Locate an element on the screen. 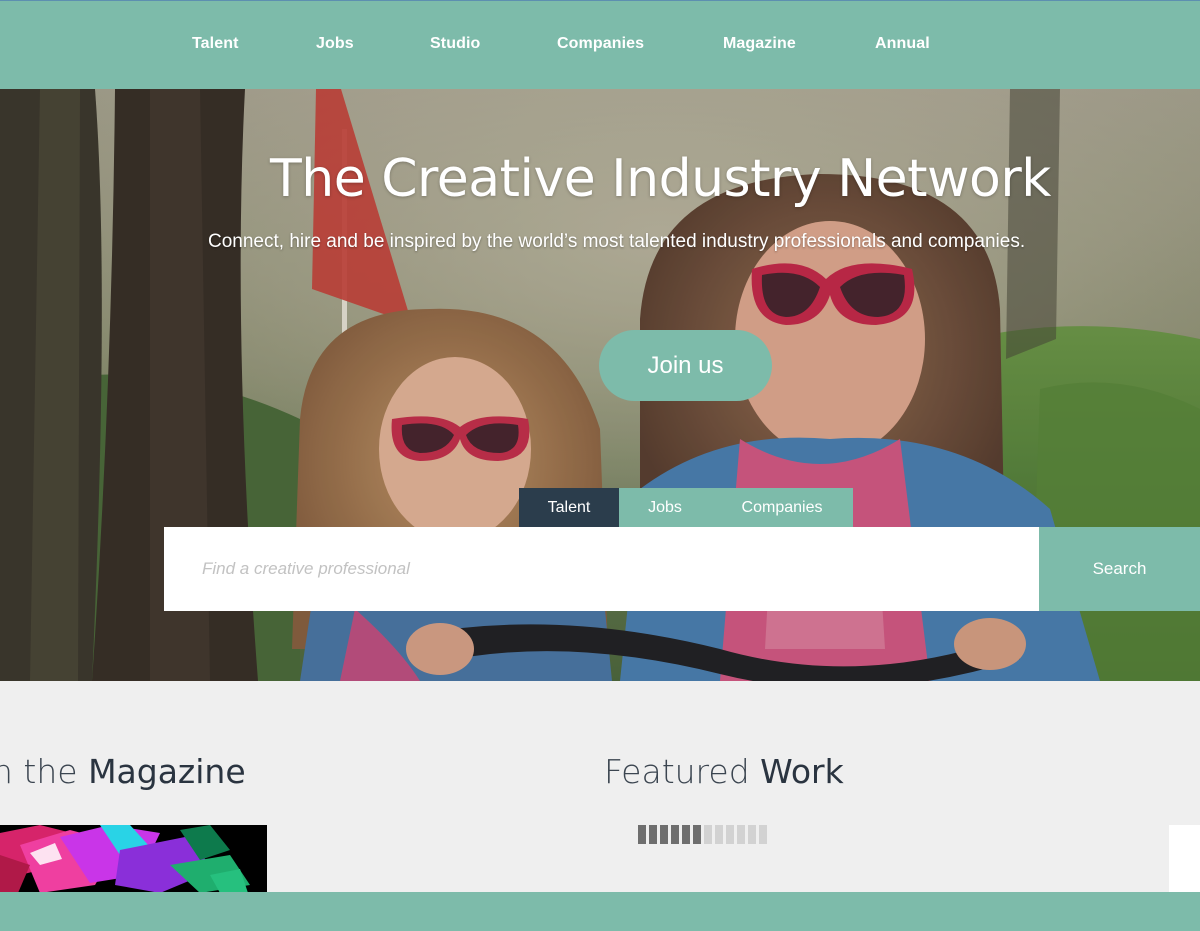 Image resolution: width=1200 pixels, height=931 pixels. footer-accent-bar is located at coordinates (600, 911).